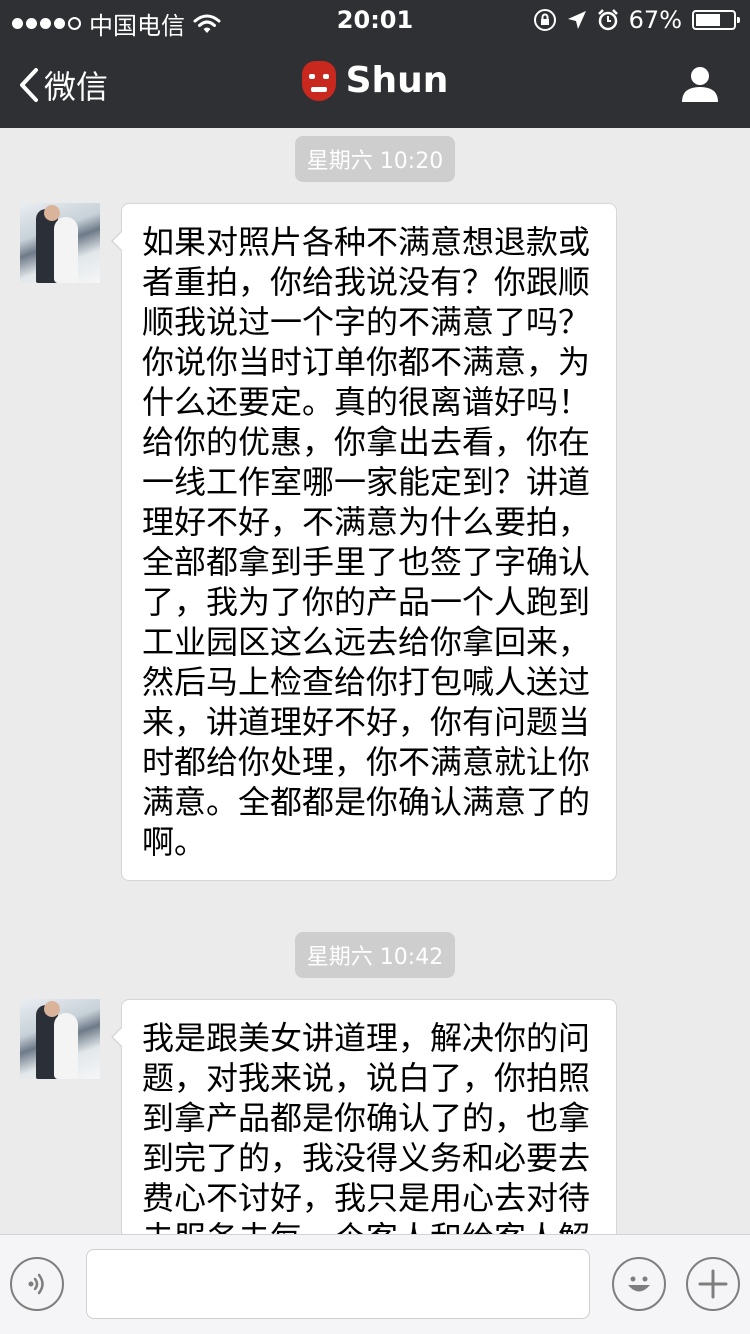  I want to click on message-line: 顺我说过一个字的不满意了吗？, so click(366, 322).